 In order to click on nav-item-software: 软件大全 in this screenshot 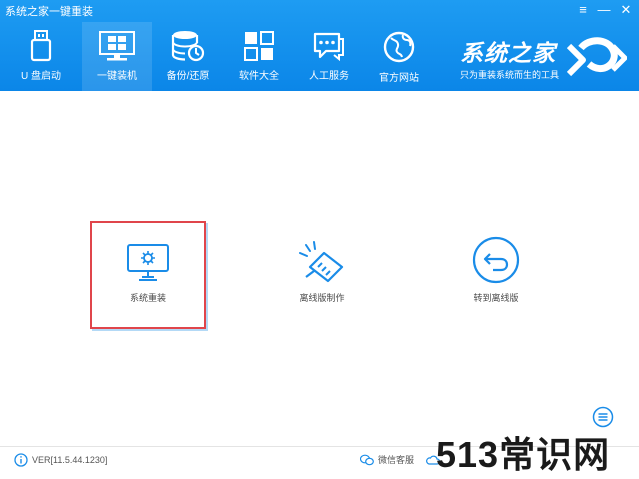, I will do `click(259, 56)`.